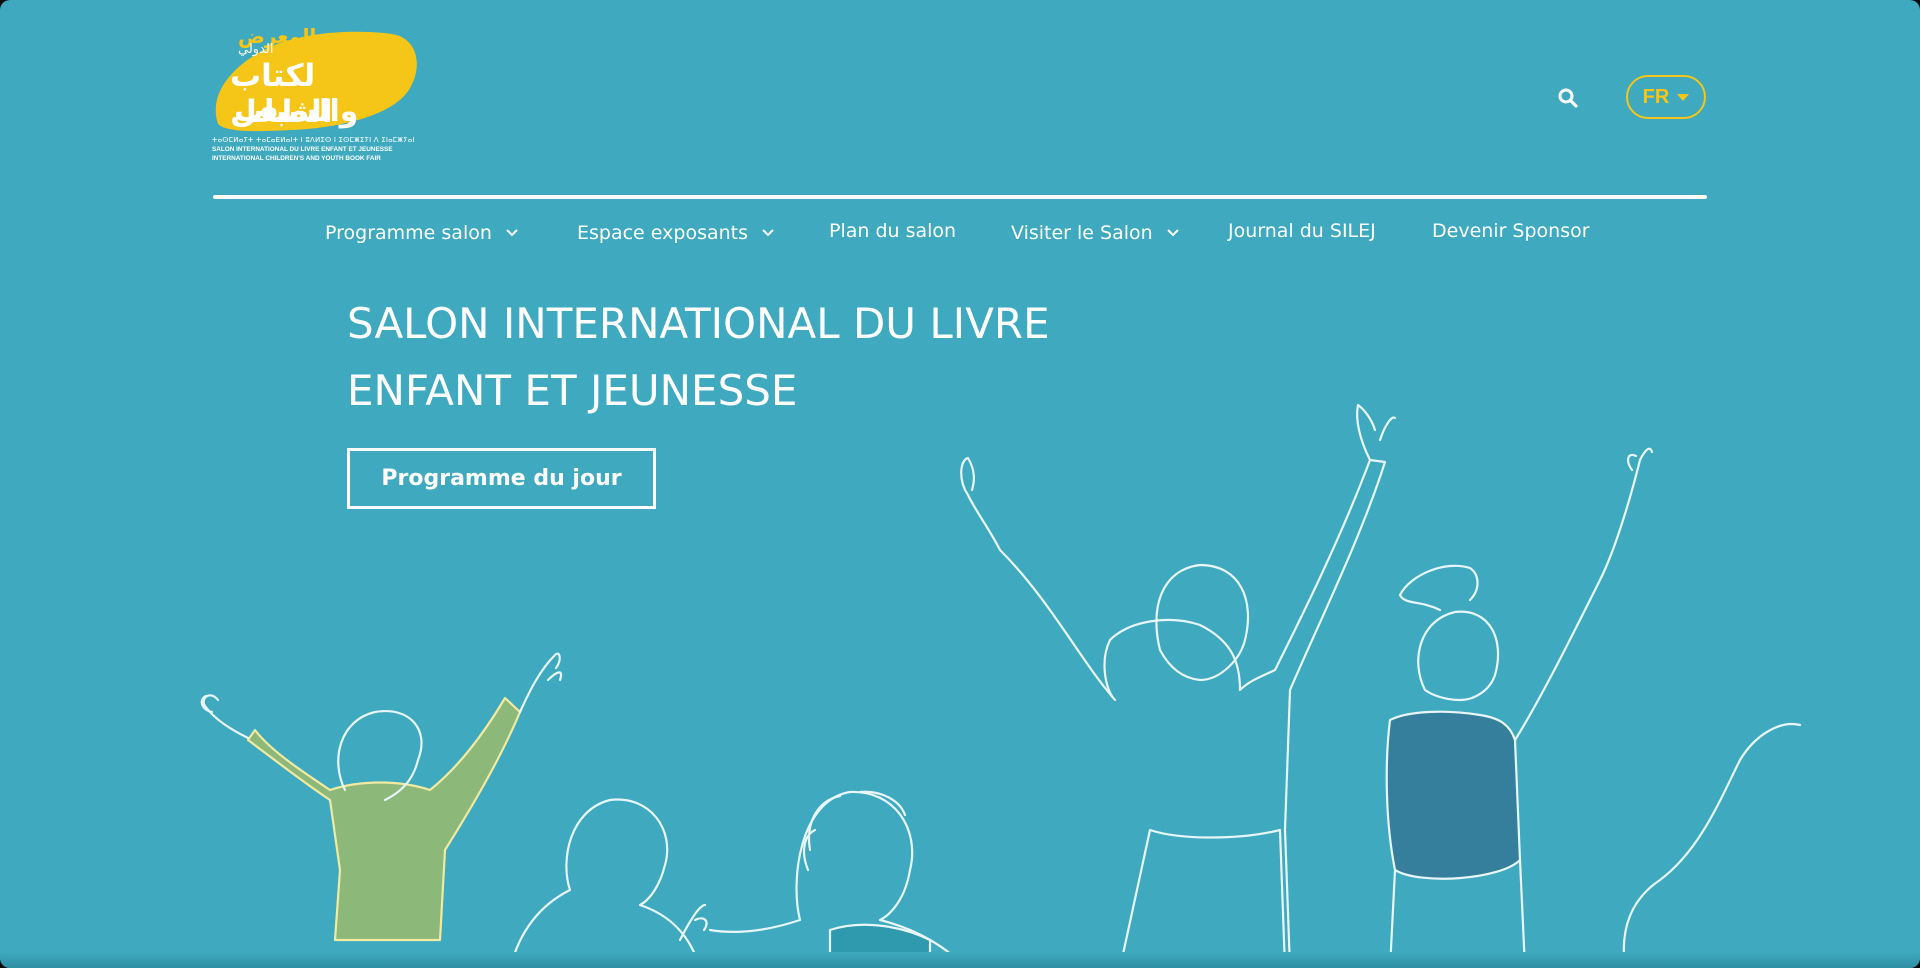 This screenshot has height=968, width=1920. What do you see at coordinates (501, 478) in the screenshot?
I see `programme-du-jour-button: Programme du jour` at bounding box center [501, 478].